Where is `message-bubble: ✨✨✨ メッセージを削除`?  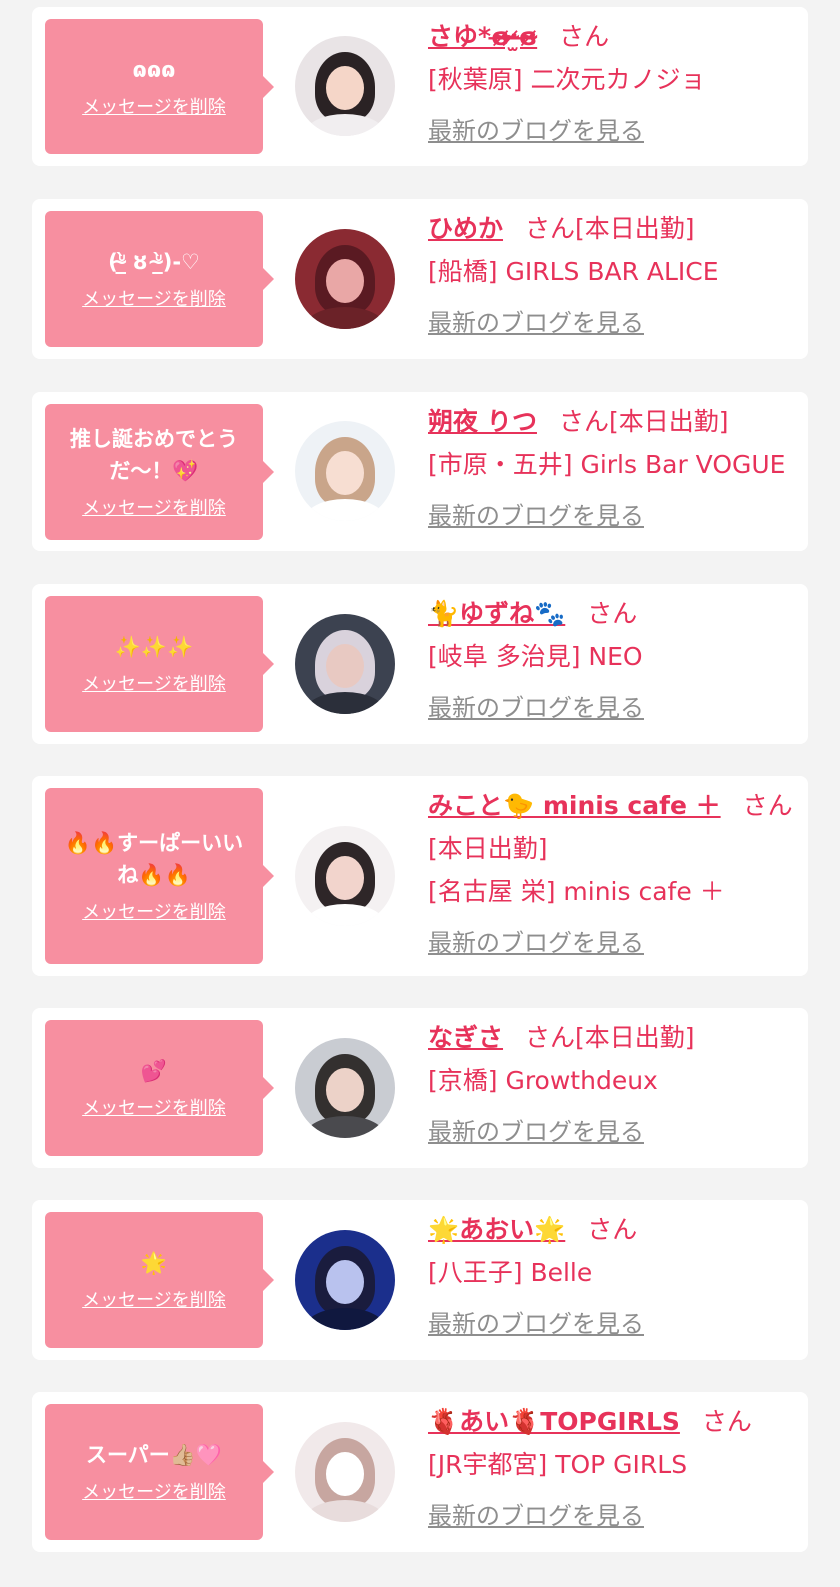 message-bubble: ✨✨✨ メッセージを削除 is located at coordinates (159, 664).